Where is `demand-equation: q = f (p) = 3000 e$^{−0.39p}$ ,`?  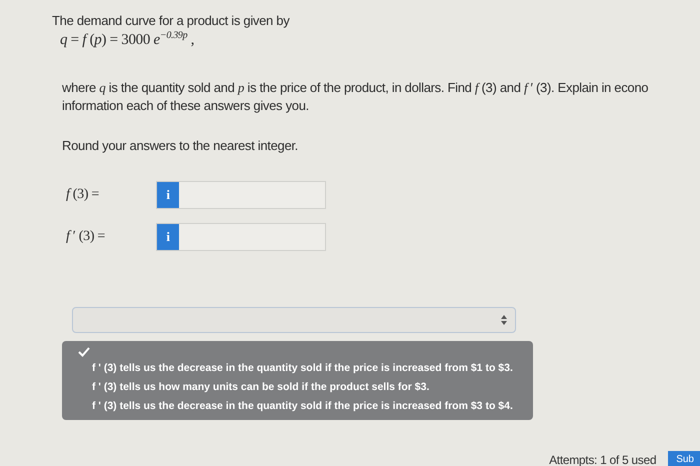
demand-equation: q = f (p) = 3000 e$^{−0.39p}$ , is located at coordinates (127, 40).